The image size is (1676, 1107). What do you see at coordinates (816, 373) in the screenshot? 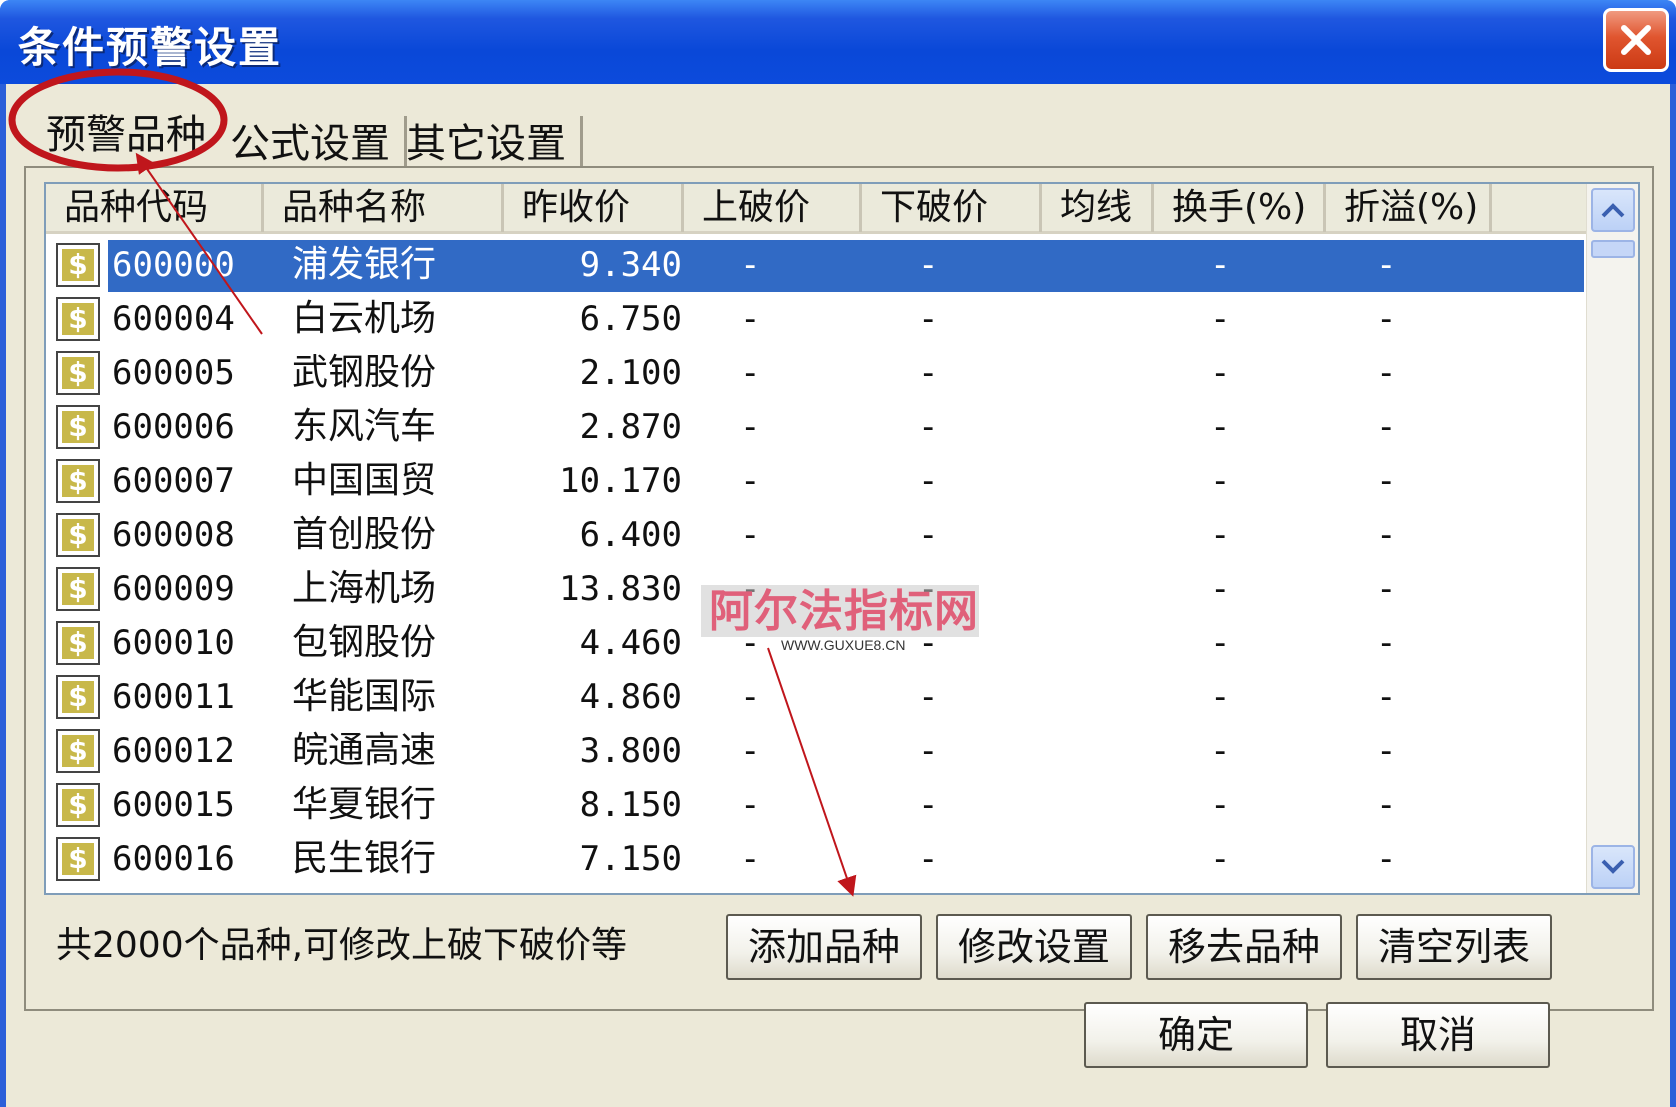
I see `table-row: $600005 武钢股份 2.100 - - - -` at bounding box center [816, 373].